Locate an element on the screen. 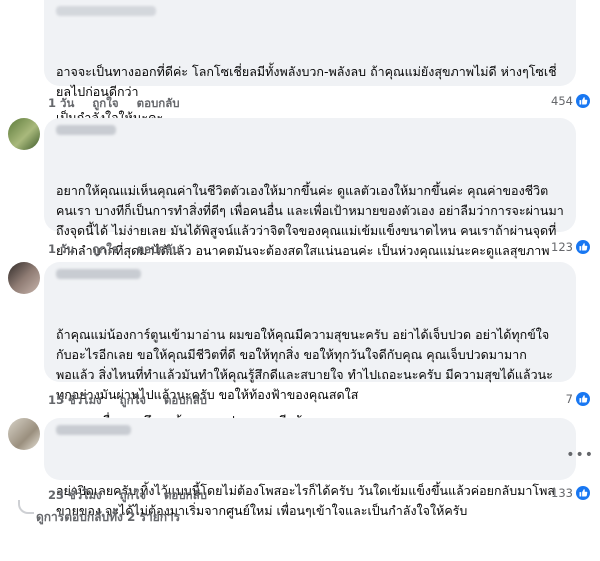 The height and width of the screenshot is (561, 600). comment-actions: 15 ชั่วโมง ถูกใจ ตอบกลับ is located at coordinates (127, 401).